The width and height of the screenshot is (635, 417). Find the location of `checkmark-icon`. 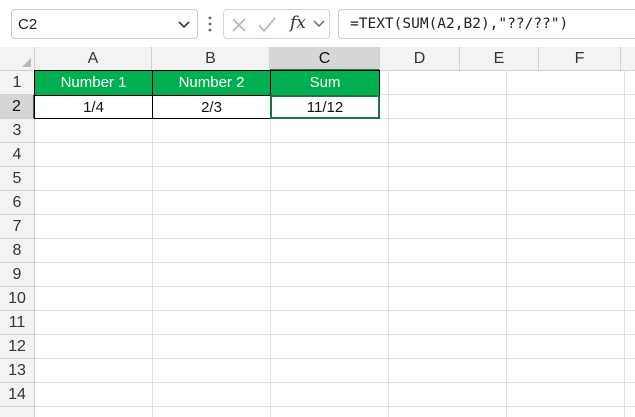

checkmark-icon is located at coordinates (267, 25).